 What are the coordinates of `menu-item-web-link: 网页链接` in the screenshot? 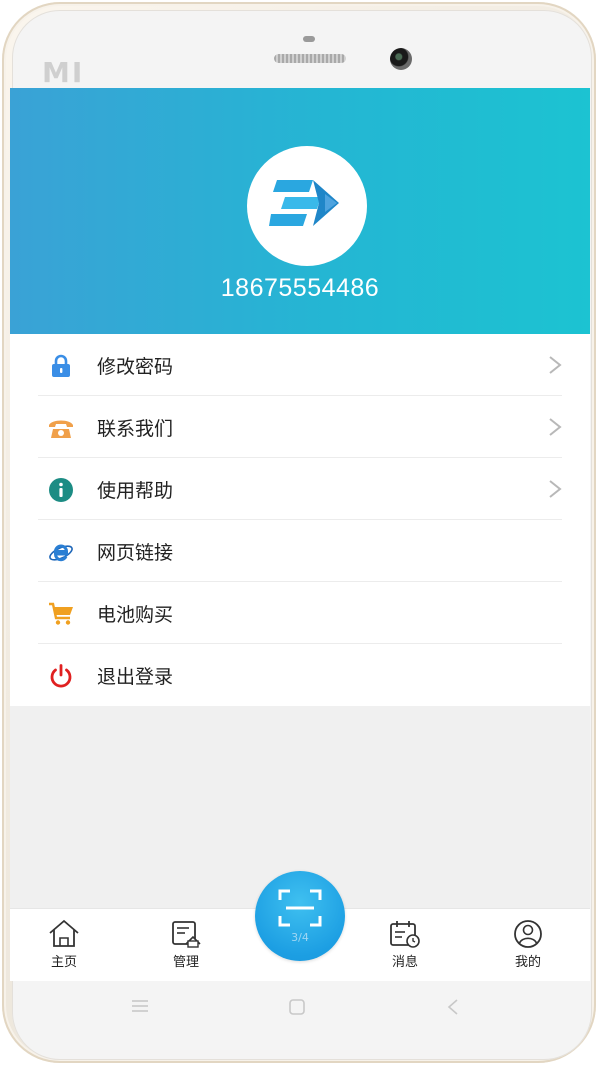 It's located at (300, 551).